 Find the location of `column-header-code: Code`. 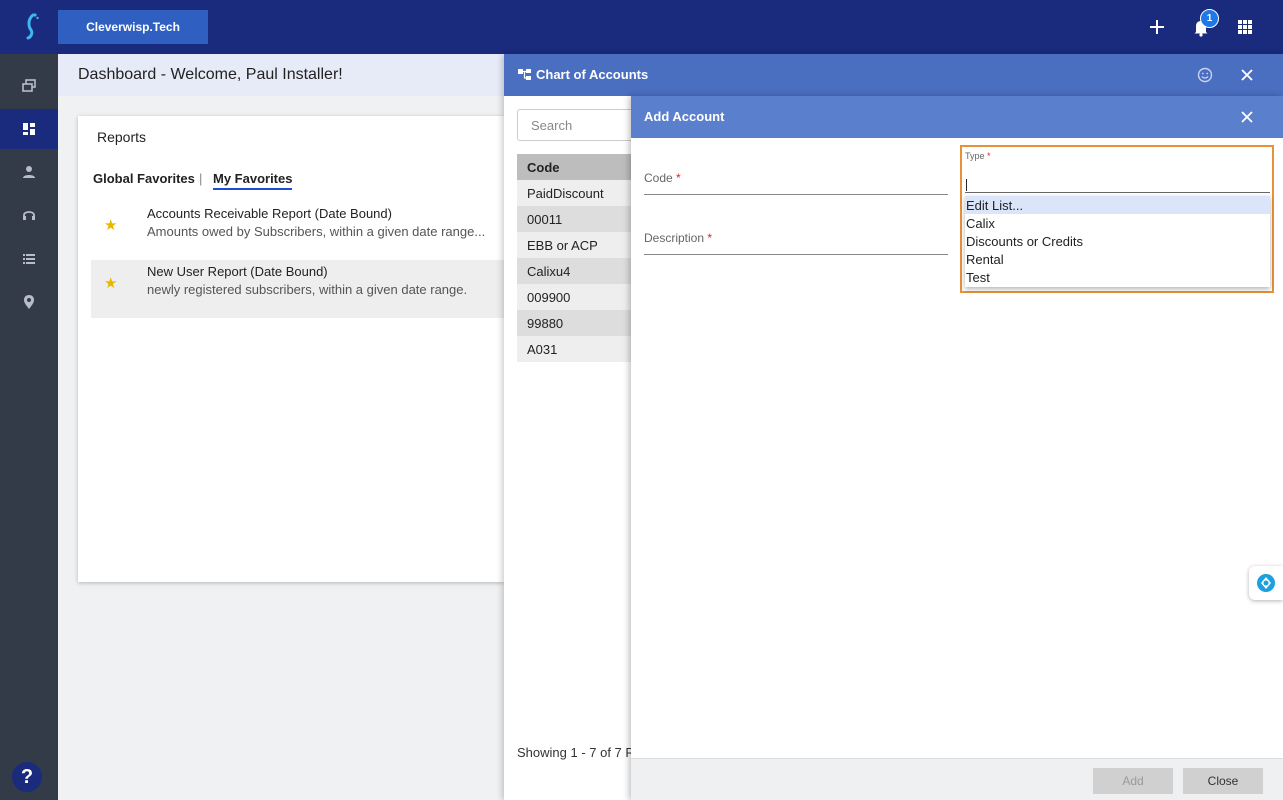

column-header-code: Code is located at coordinates (574, 167).